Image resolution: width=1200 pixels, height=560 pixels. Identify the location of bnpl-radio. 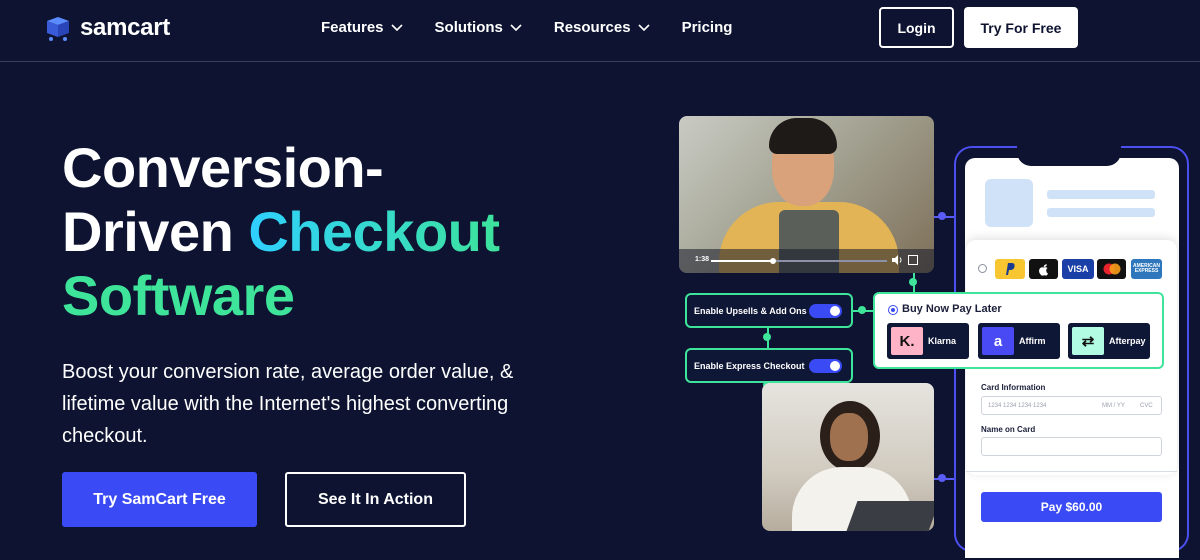
(893, 310).